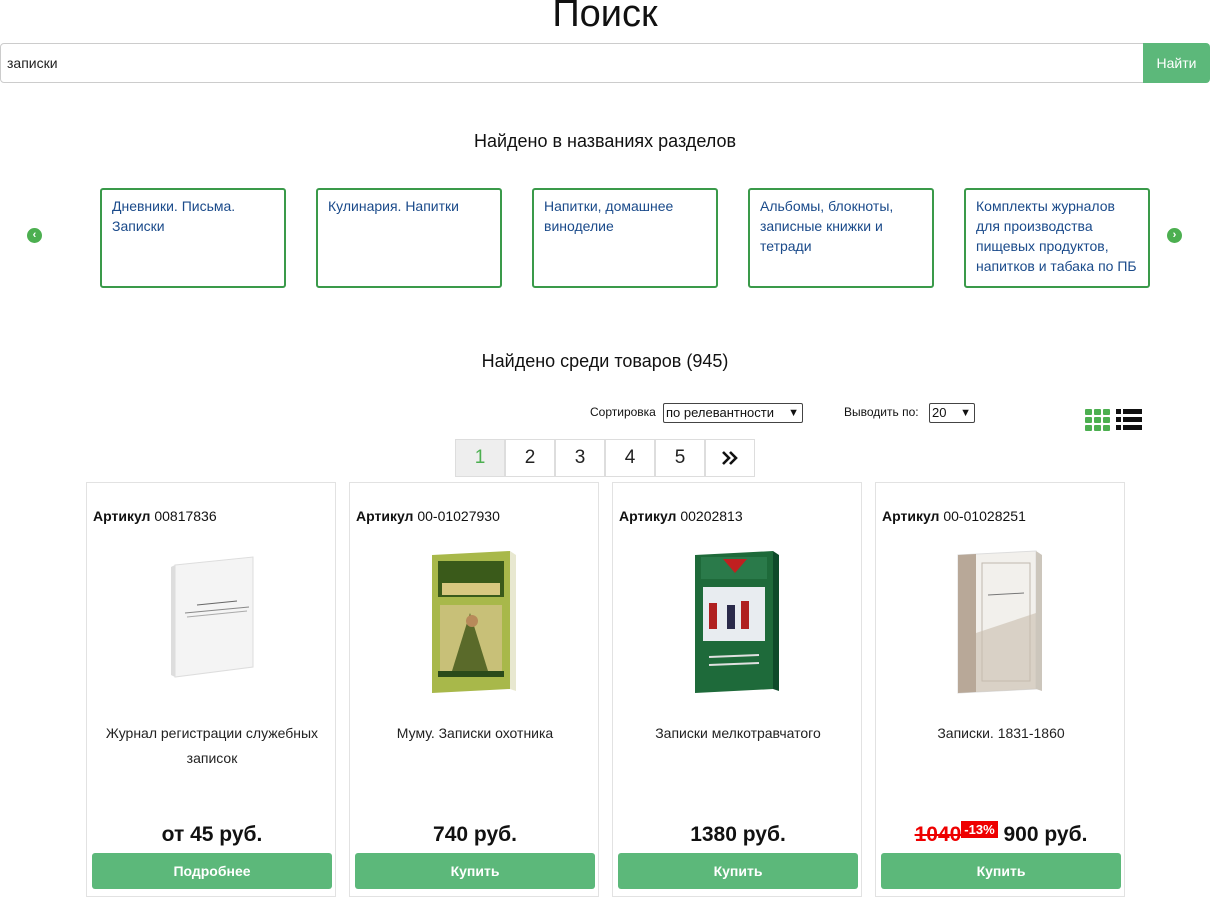 This screenshot has width=1210, height=897. What do you see at coordinates (155, 516) in the screenshot?
I see `product-sku: Артикул 00817836` at bounding box center [155, 516].